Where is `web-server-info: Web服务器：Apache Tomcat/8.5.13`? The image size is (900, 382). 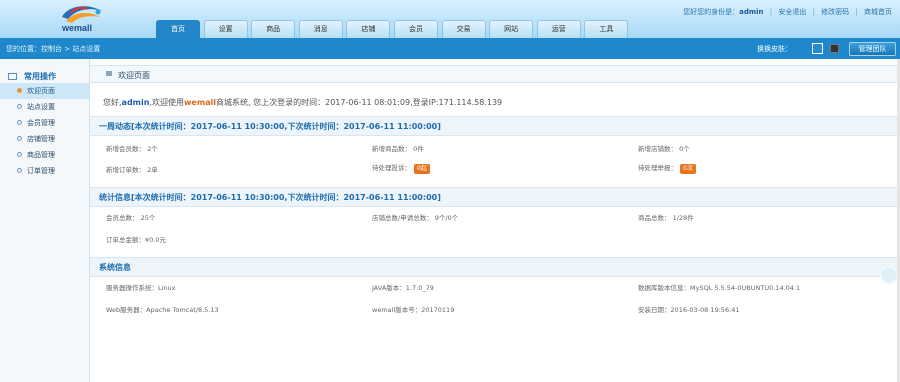 web-server-info: Web服务器：Apache Tomcat/8.5.13 is located at coordinates (162, 310).